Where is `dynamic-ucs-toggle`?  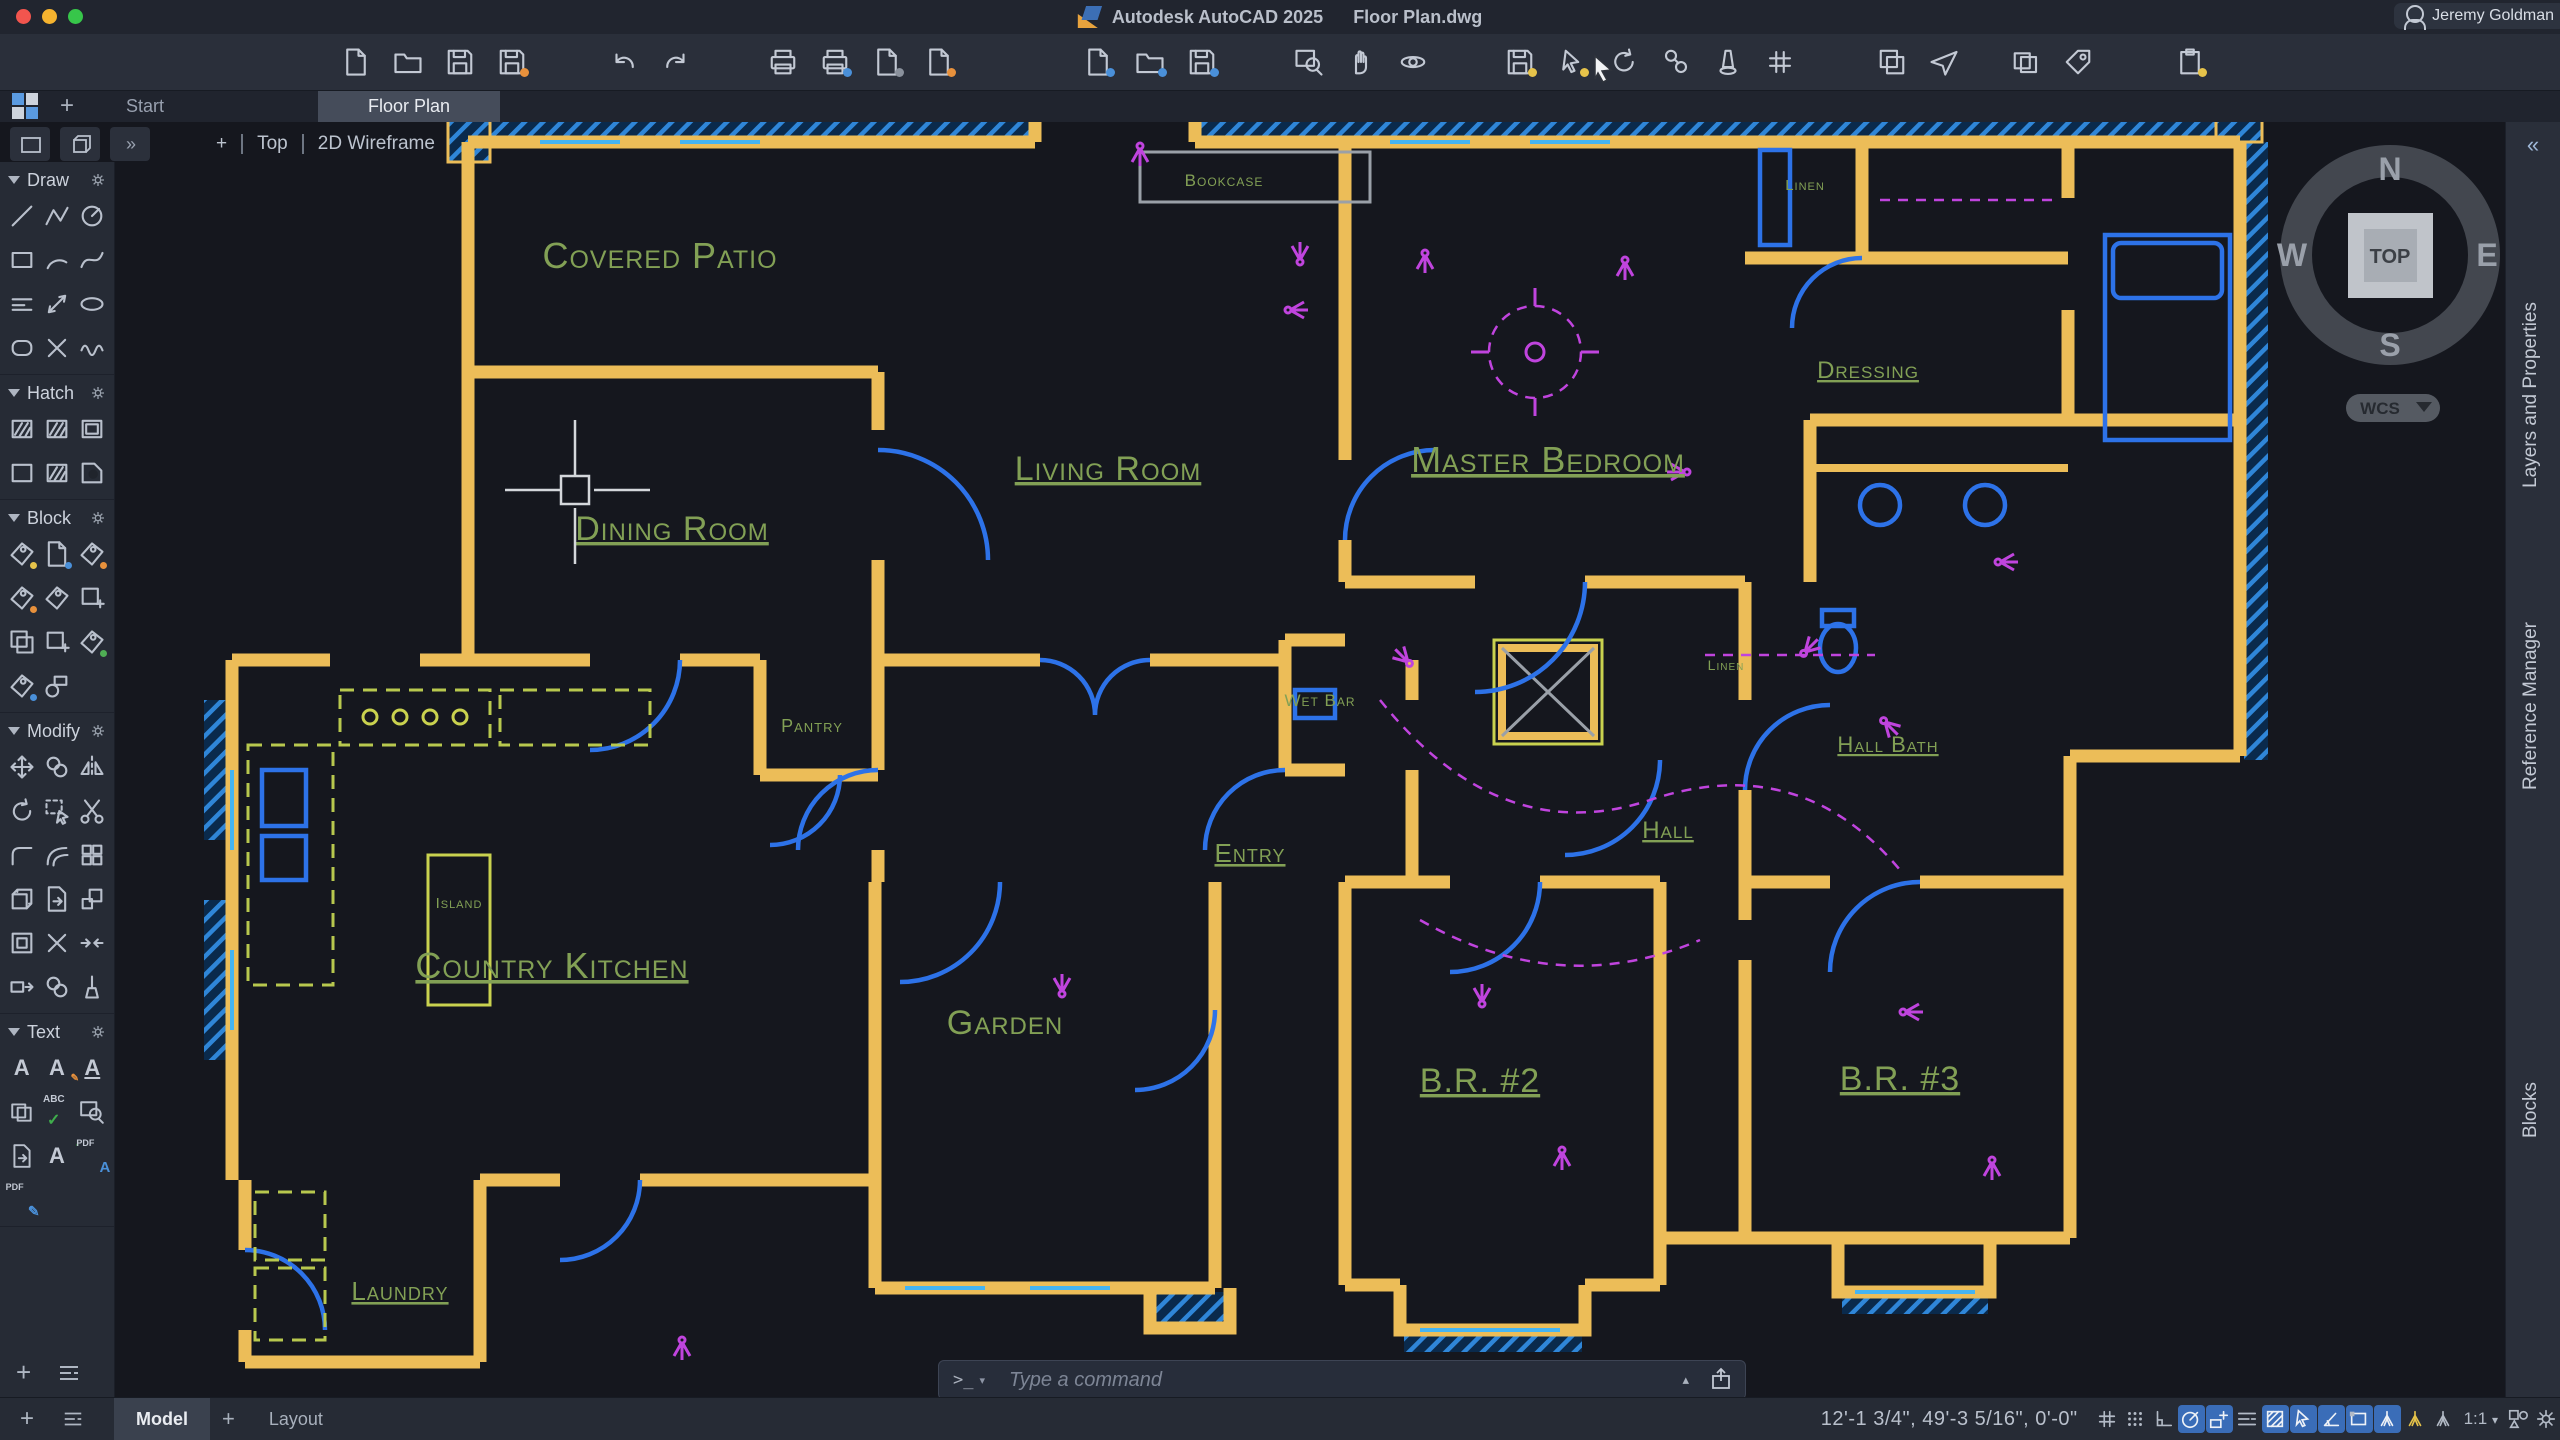 dynamic-ucs-toggle is located at coordinates (2359, 1419).